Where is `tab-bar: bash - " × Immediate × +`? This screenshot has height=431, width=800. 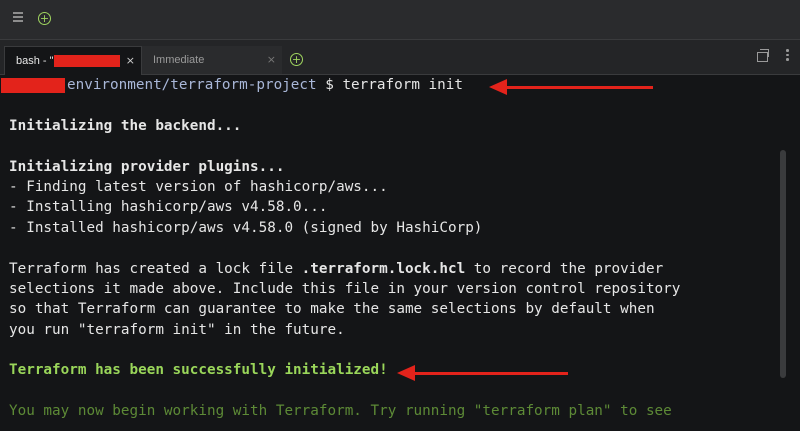
tab-bar: bash - " × Immediate × + is located at coordinates (400, 57).